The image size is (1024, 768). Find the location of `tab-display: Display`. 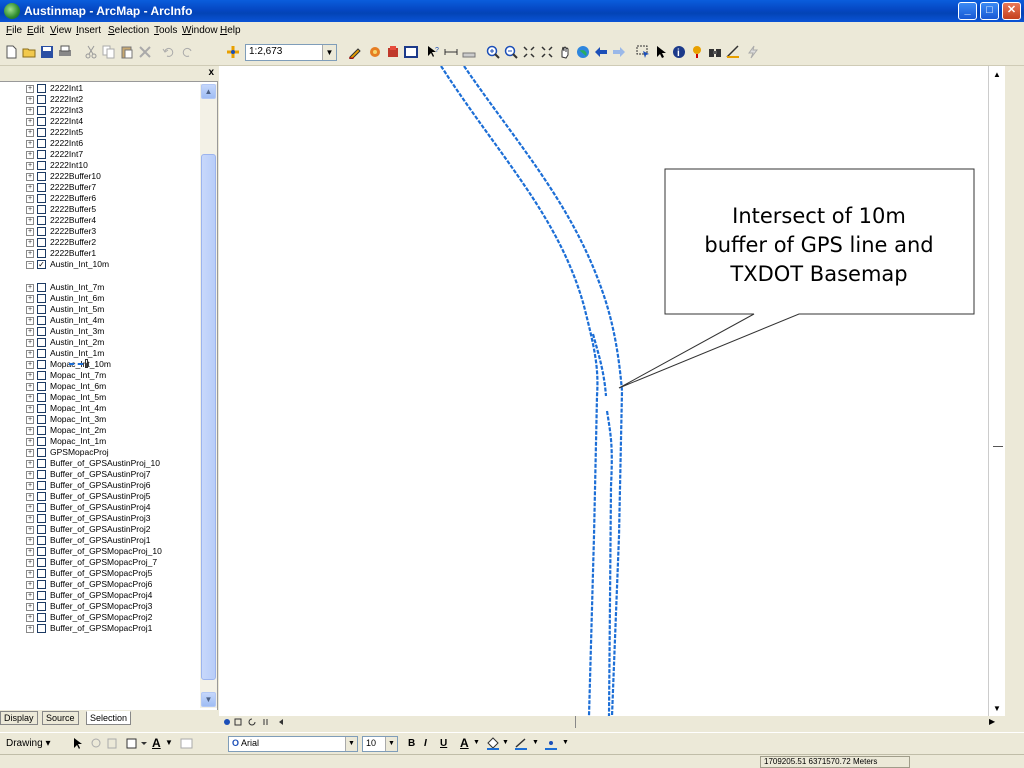

tab-display: Display is located at coordinates (19, 718).